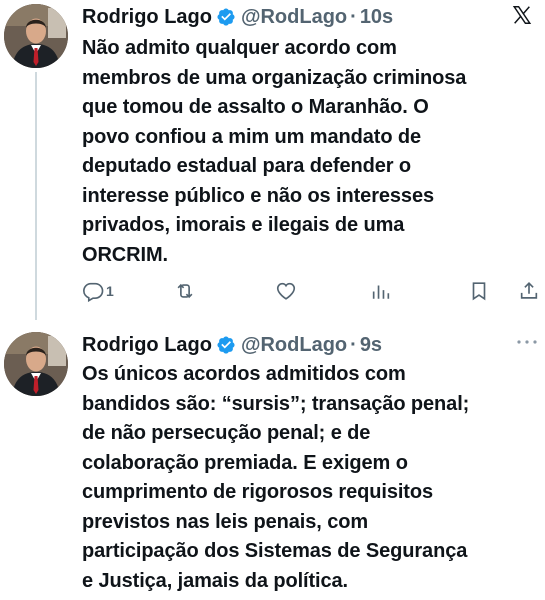 This screenshot has width=545, height=600. What do you see at coordinates (522, 15) in the screenshot?
I see `x-logo-icon` at bounding box center [522, 15].